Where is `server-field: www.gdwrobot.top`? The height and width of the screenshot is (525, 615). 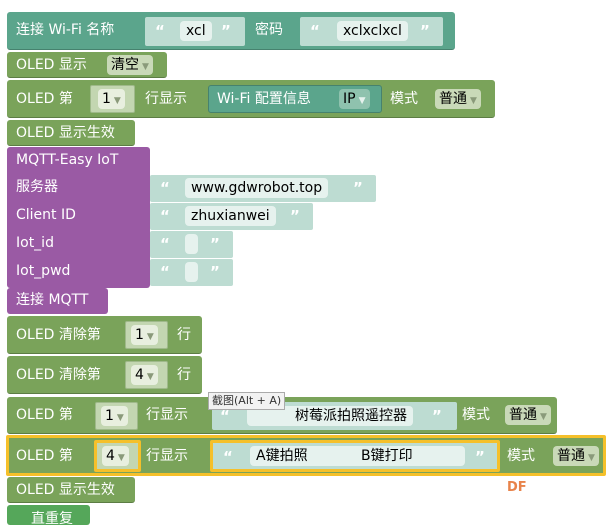
server-field: www.gdwrobot.top is located at coordinates (257, 188).